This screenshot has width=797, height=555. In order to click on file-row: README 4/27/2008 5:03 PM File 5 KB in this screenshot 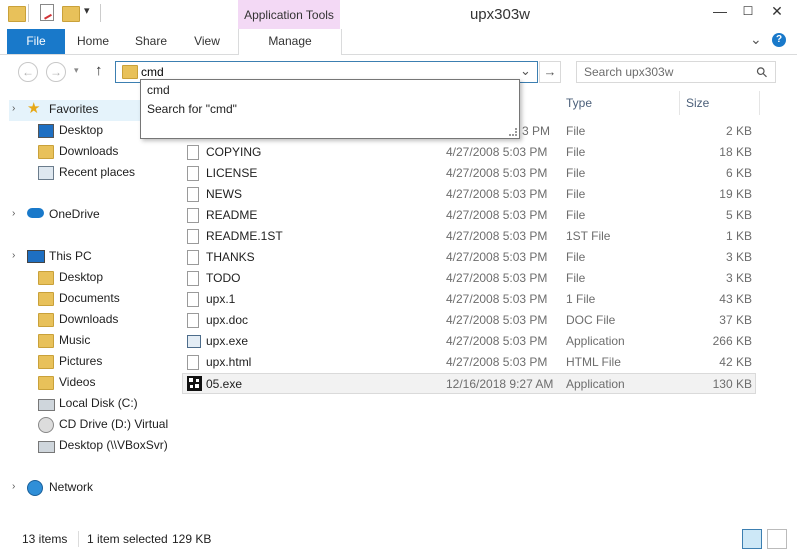, I will do `click(469, 215)`.